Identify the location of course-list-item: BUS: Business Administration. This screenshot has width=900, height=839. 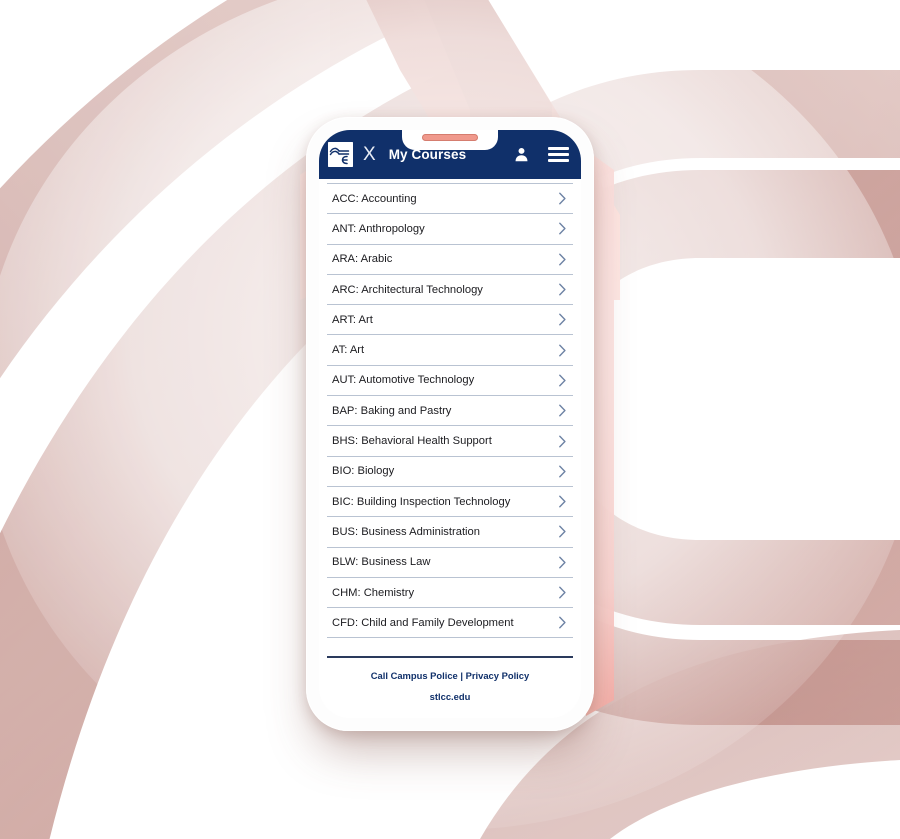
(450, 531).